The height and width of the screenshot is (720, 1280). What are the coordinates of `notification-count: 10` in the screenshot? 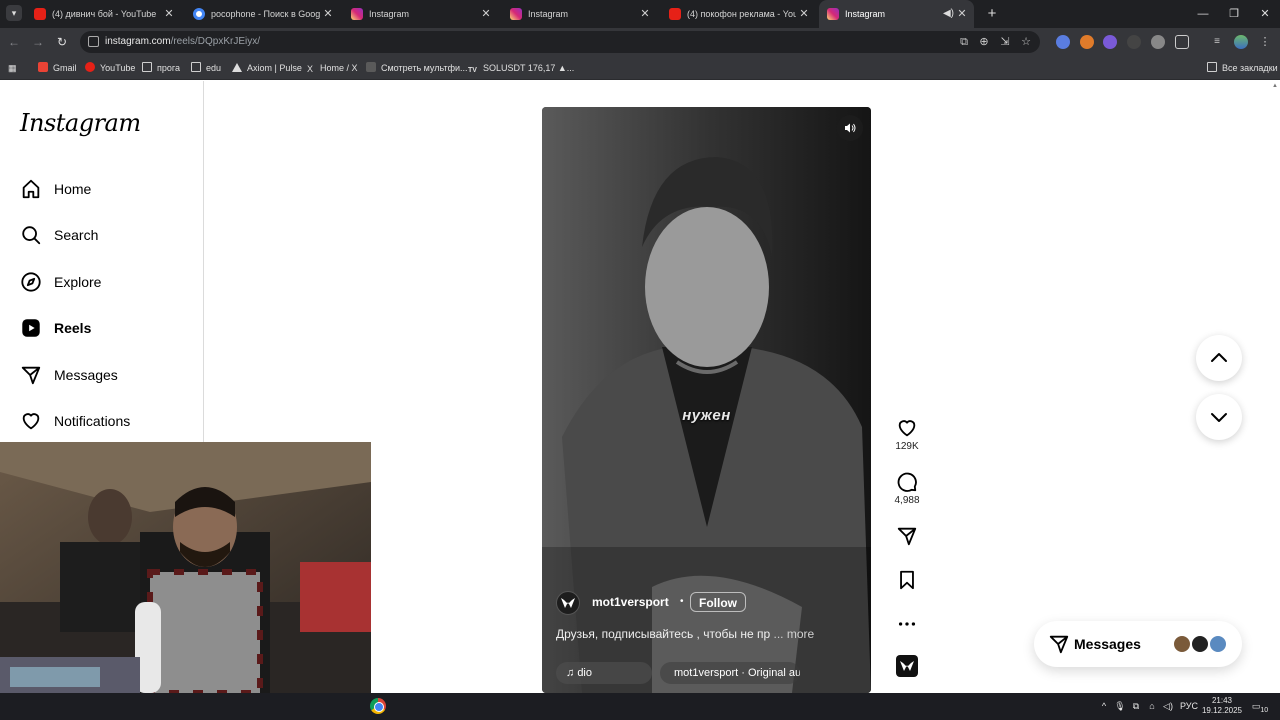 It's located at (1264, 710).